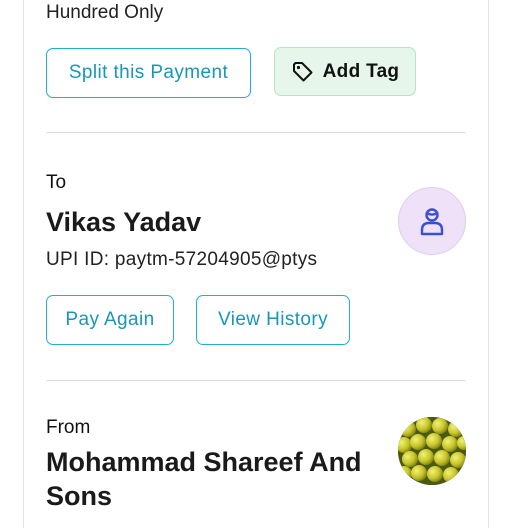  What do you see at coordinates (303, 72) in the screenshot?
I see `tag-icon` at bounding box center [303, 72].